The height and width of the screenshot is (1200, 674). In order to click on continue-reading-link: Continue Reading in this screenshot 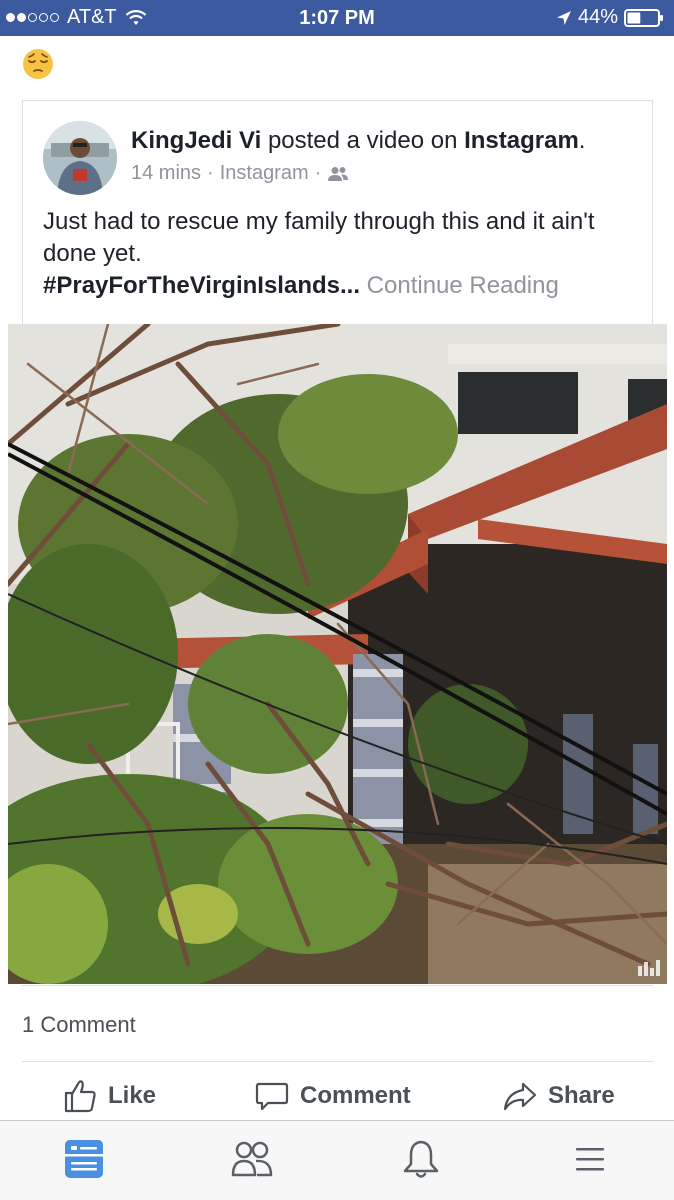, I will do `click(463, 285)`.